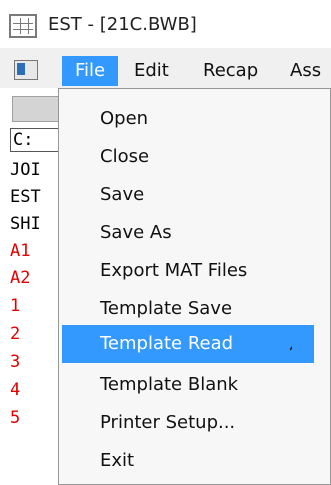 The image size is (331, 485). What do you see at coordinates (15, 390) in the screenshot?
I see `left-row: 4` at bounding box center [15, 390].